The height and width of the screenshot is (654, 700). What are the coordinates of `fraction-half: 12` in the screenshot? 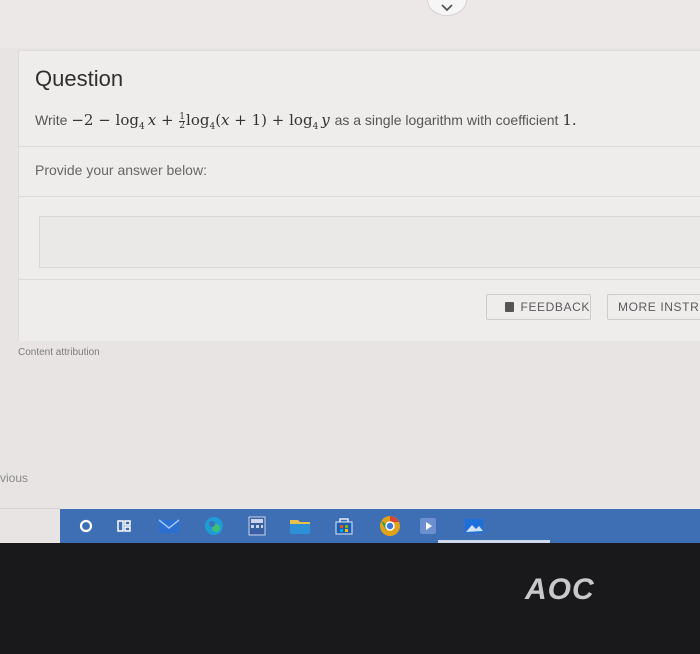 It's located at (182, 121).